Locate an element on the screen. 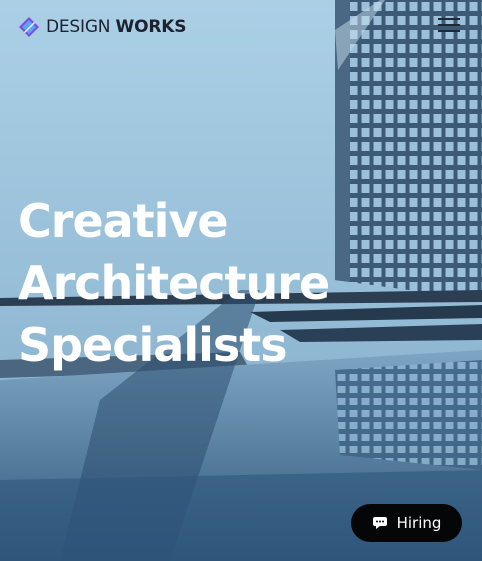  site-header: DESIGN WORKS is located at coordinates (241, 28).